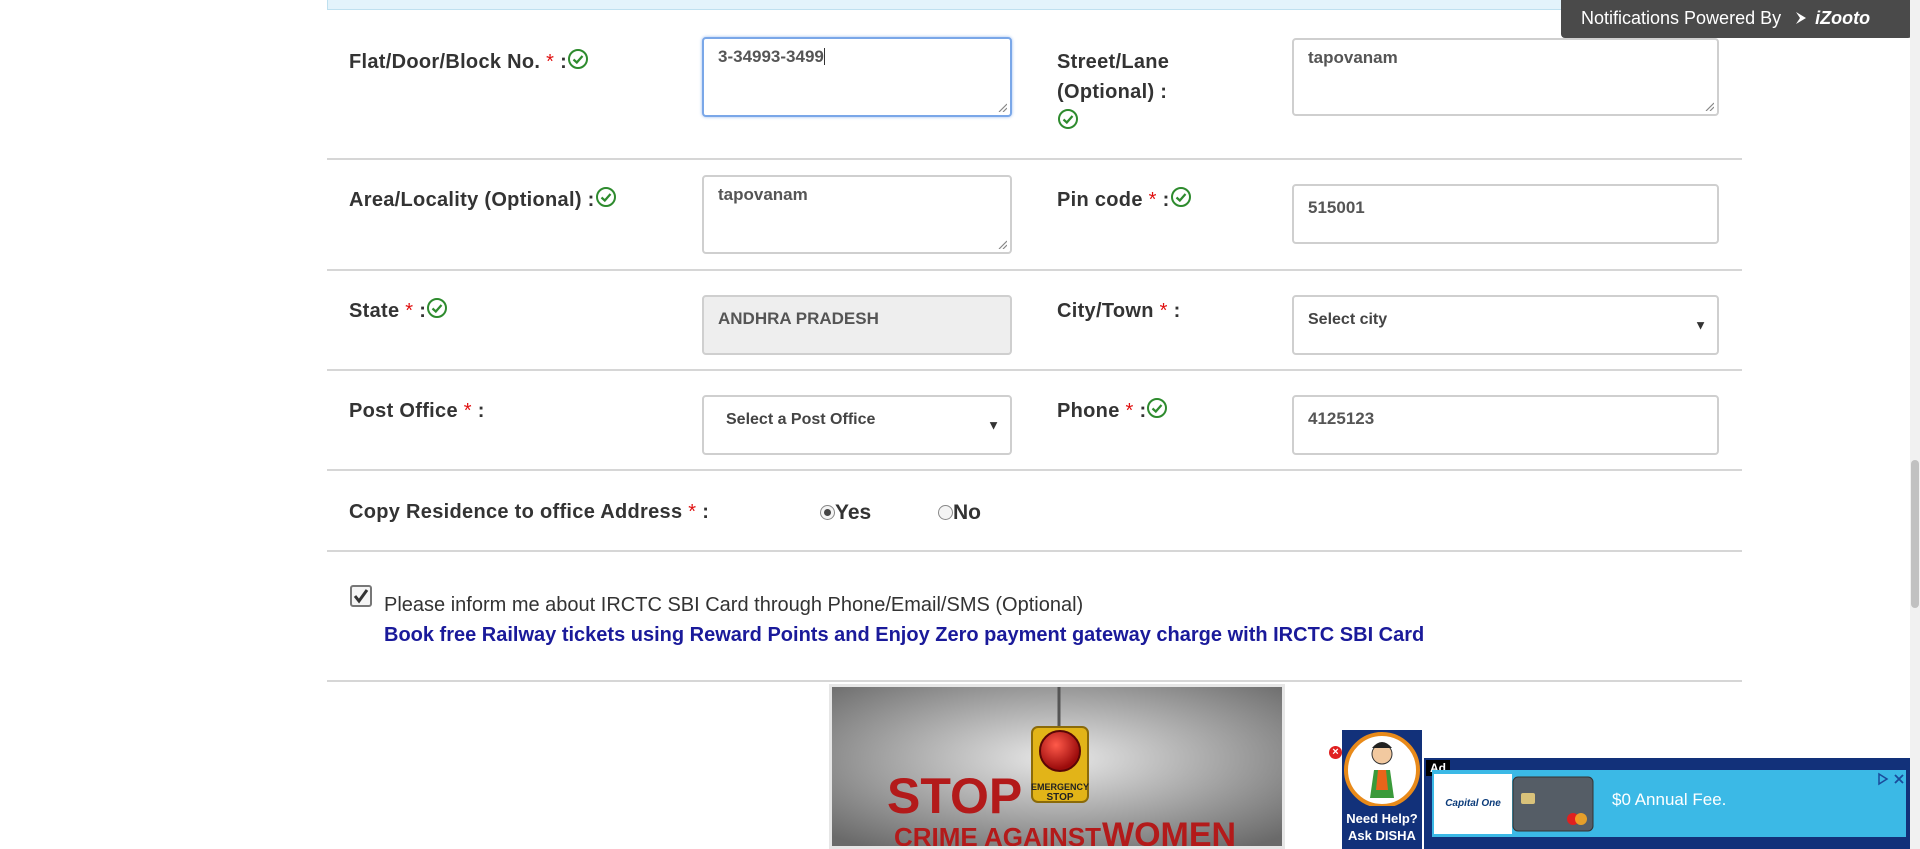  I want to click on poster-crime-text: CRIME AGAINST, so click(997, 834).